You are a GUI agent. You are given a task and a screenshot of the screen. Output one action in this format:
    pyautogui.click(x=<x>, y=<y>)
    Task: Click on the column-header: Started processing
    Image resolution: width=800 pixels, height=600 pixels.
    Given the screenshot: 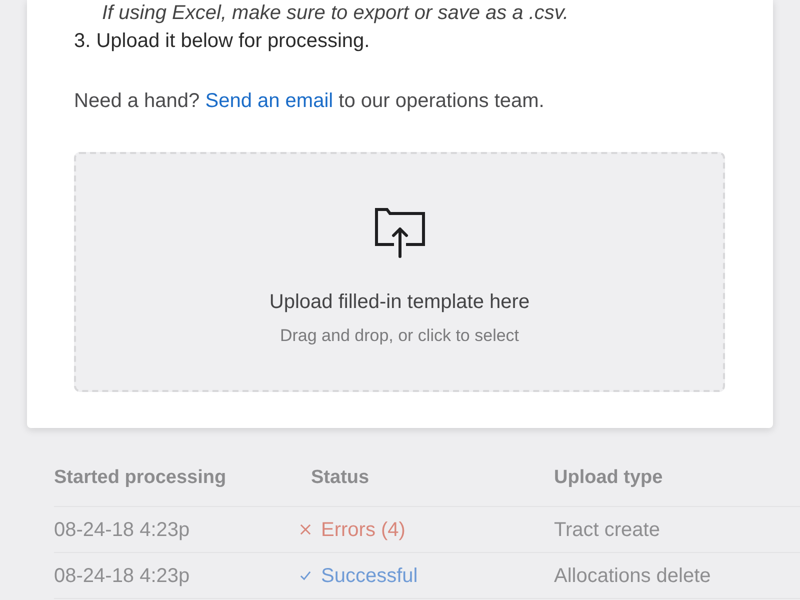 What is the action you would take?
    pyautogui.click(x=140, y=478)
    